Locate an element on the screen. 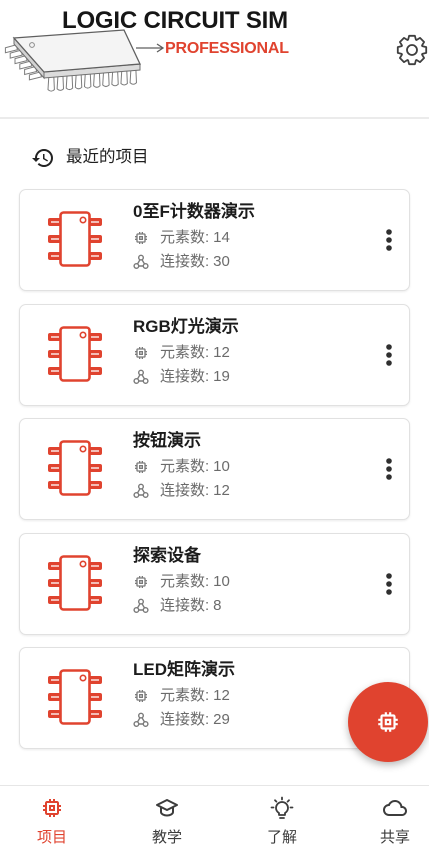 This screenshot has width=429, height=863. nav-label: 了解 is located at coordinates (281, 837).